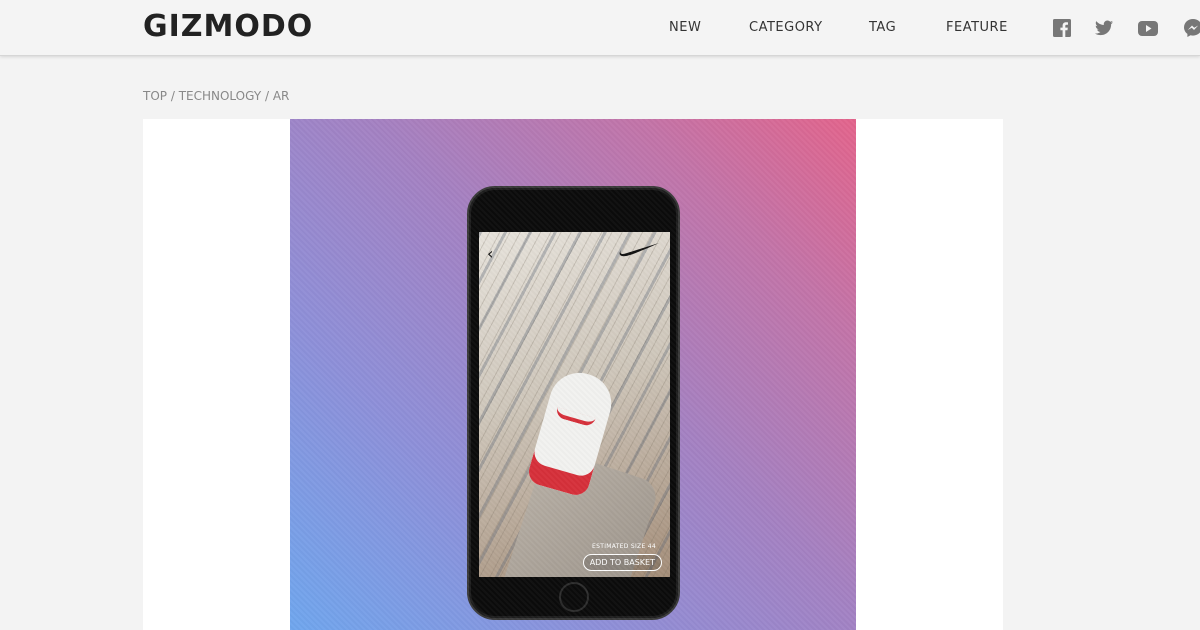 The image size is (1200, 630). I want to click on sneaker-swoosh, so click(575, 417).